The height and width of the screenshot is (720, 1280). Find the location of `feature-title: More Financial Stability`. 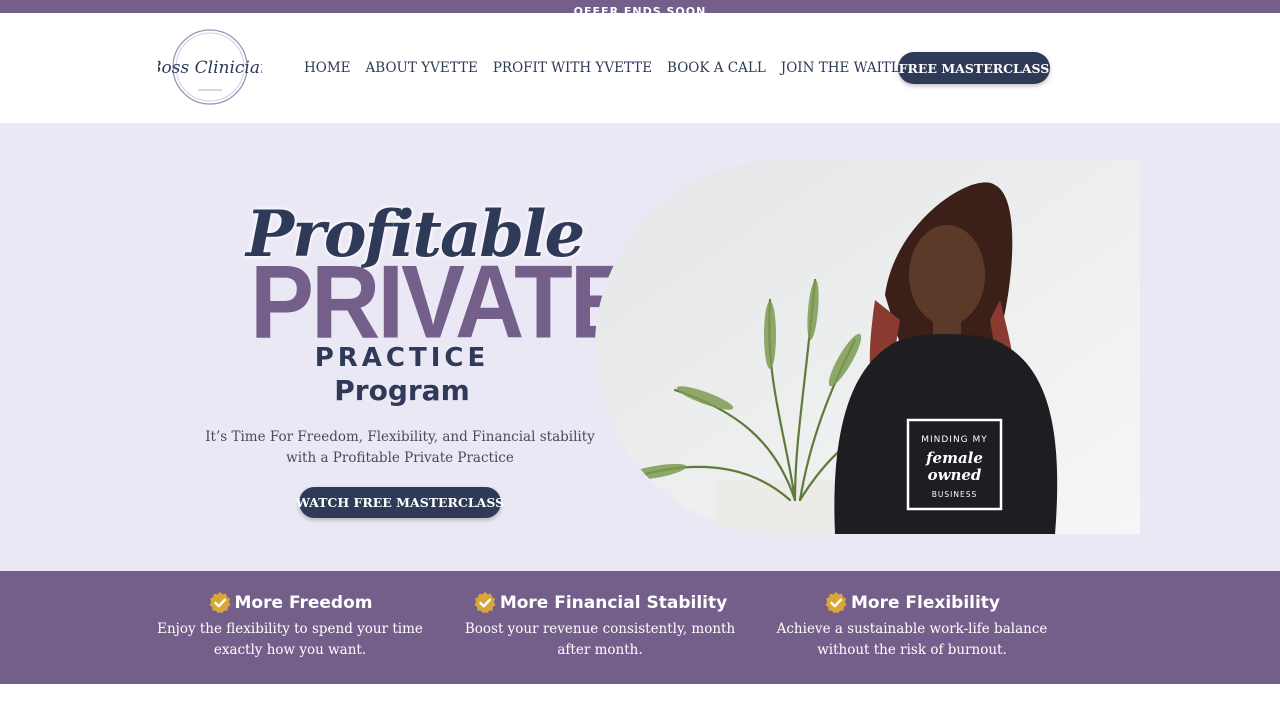

feature-title: More Financial Stability is located at coordinates (613, 603).